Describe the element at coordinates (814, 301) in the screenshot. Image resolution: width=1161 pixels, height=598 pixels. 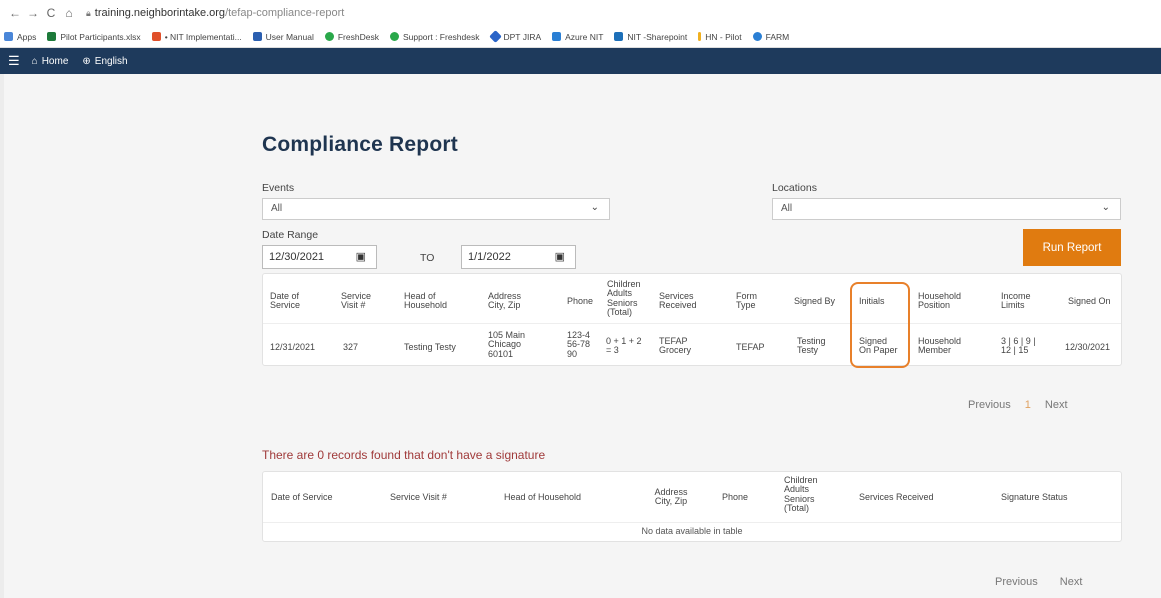
I see `column-header: Signed By` at that location.